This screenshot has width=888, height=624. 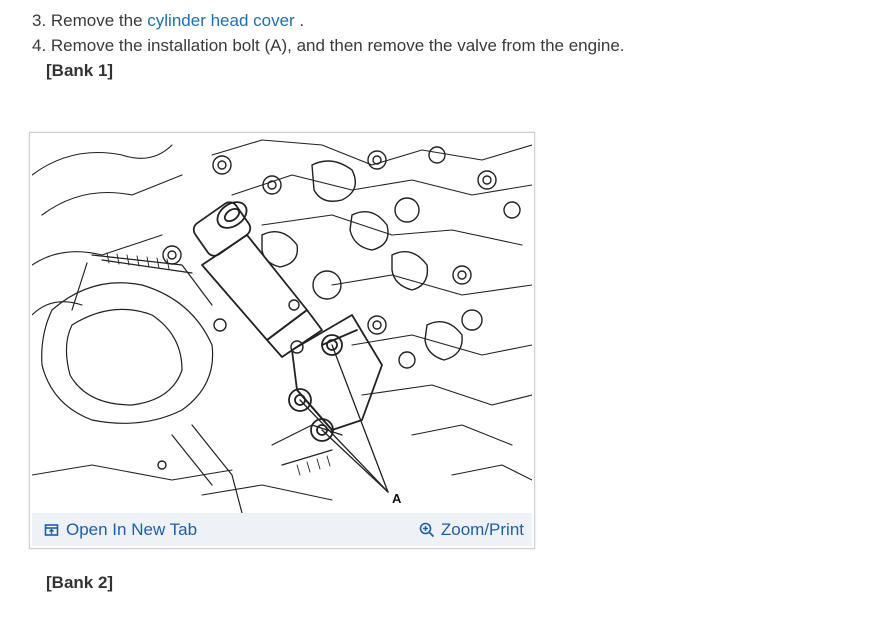 What do you see at coordinates (397, 498) in the screenshot?
I see `callout-label-a: A` at bounding box center [397, 498].